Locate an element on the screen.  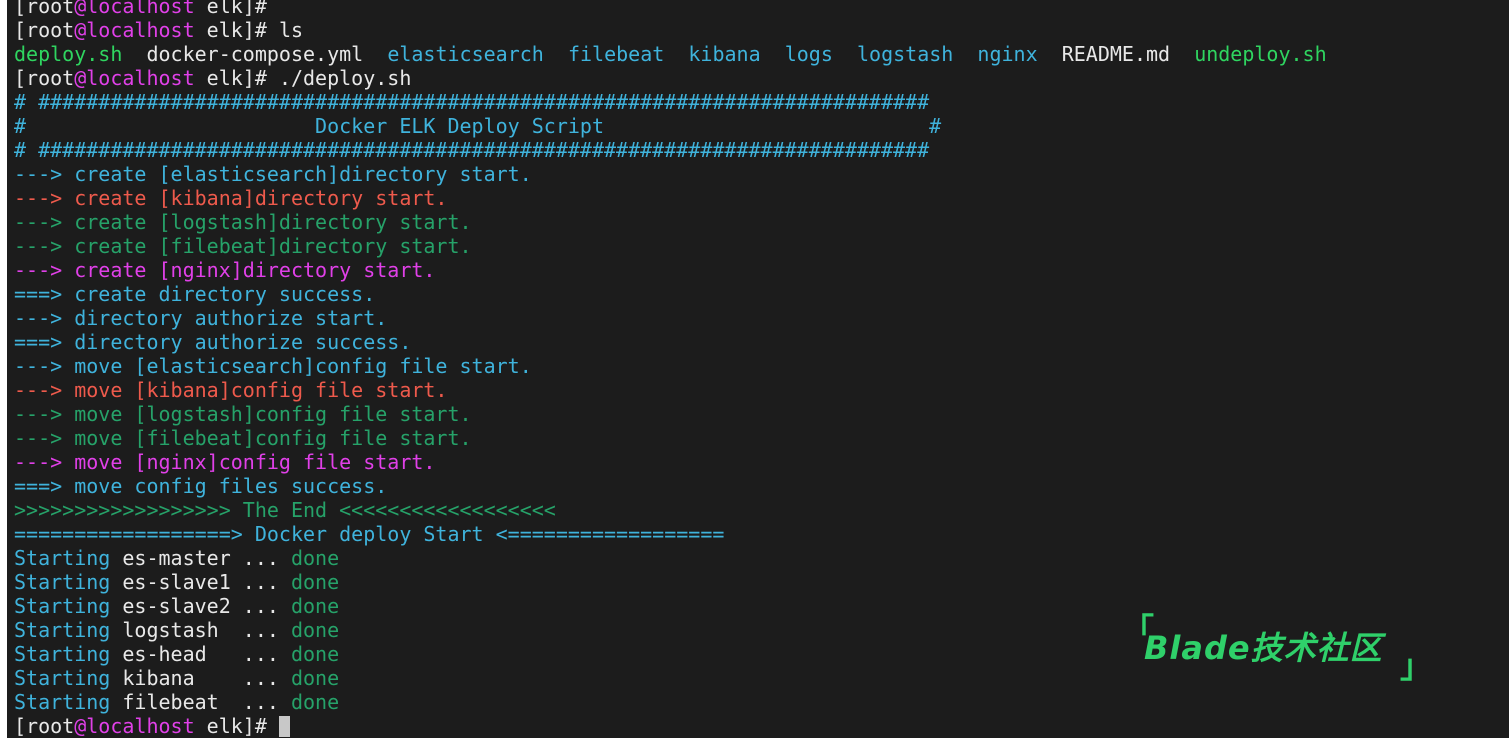
step-line: ---> move [logstash]config file start. is located at coordinates (243, 414).